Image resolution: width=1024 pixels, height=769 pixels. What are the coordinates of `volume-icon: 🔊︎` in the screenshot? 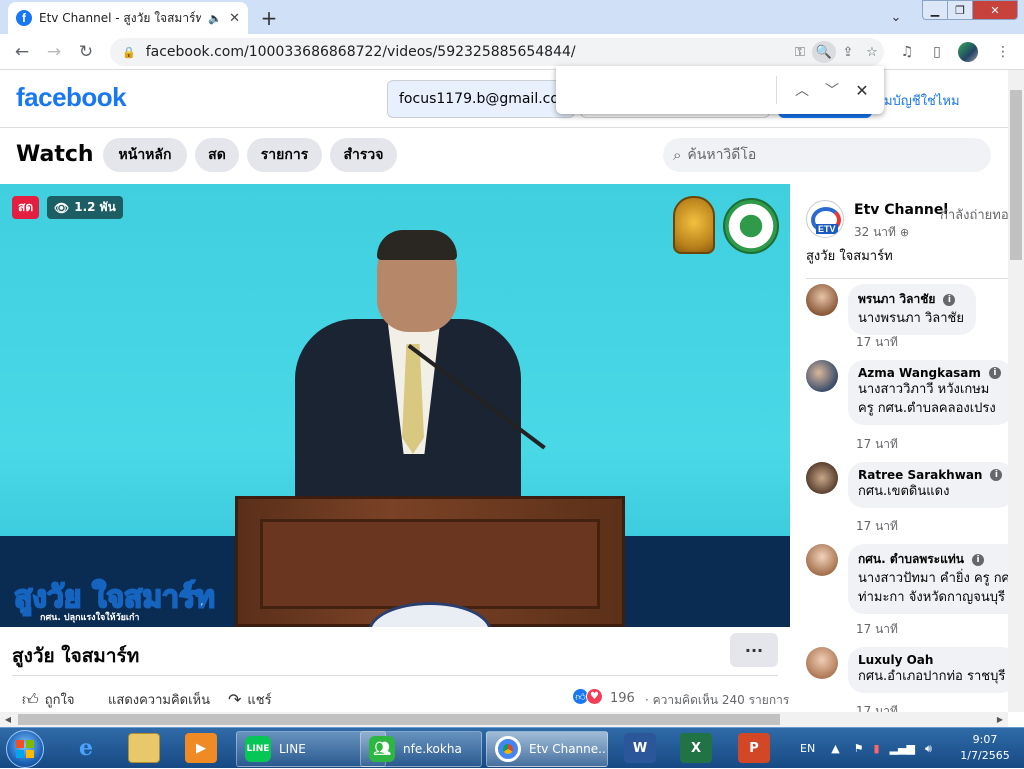 It's located at (928, 749).